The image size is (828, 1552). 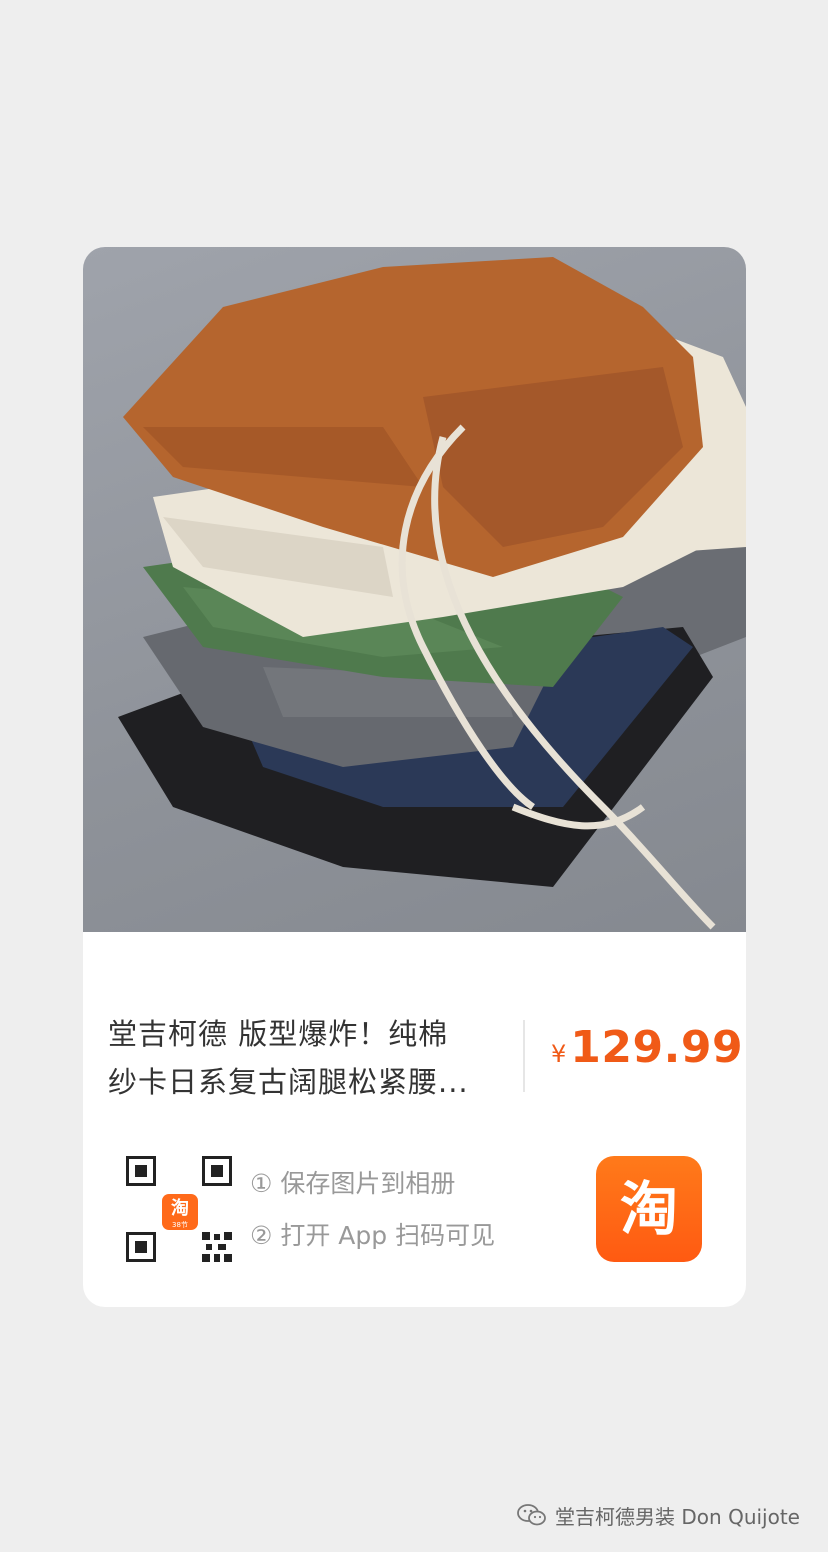 What do you see at coordinates (649, 1209) in the screenshot?
I see `taobao-app-icon: 淘` at bounding box center [649, 1209].